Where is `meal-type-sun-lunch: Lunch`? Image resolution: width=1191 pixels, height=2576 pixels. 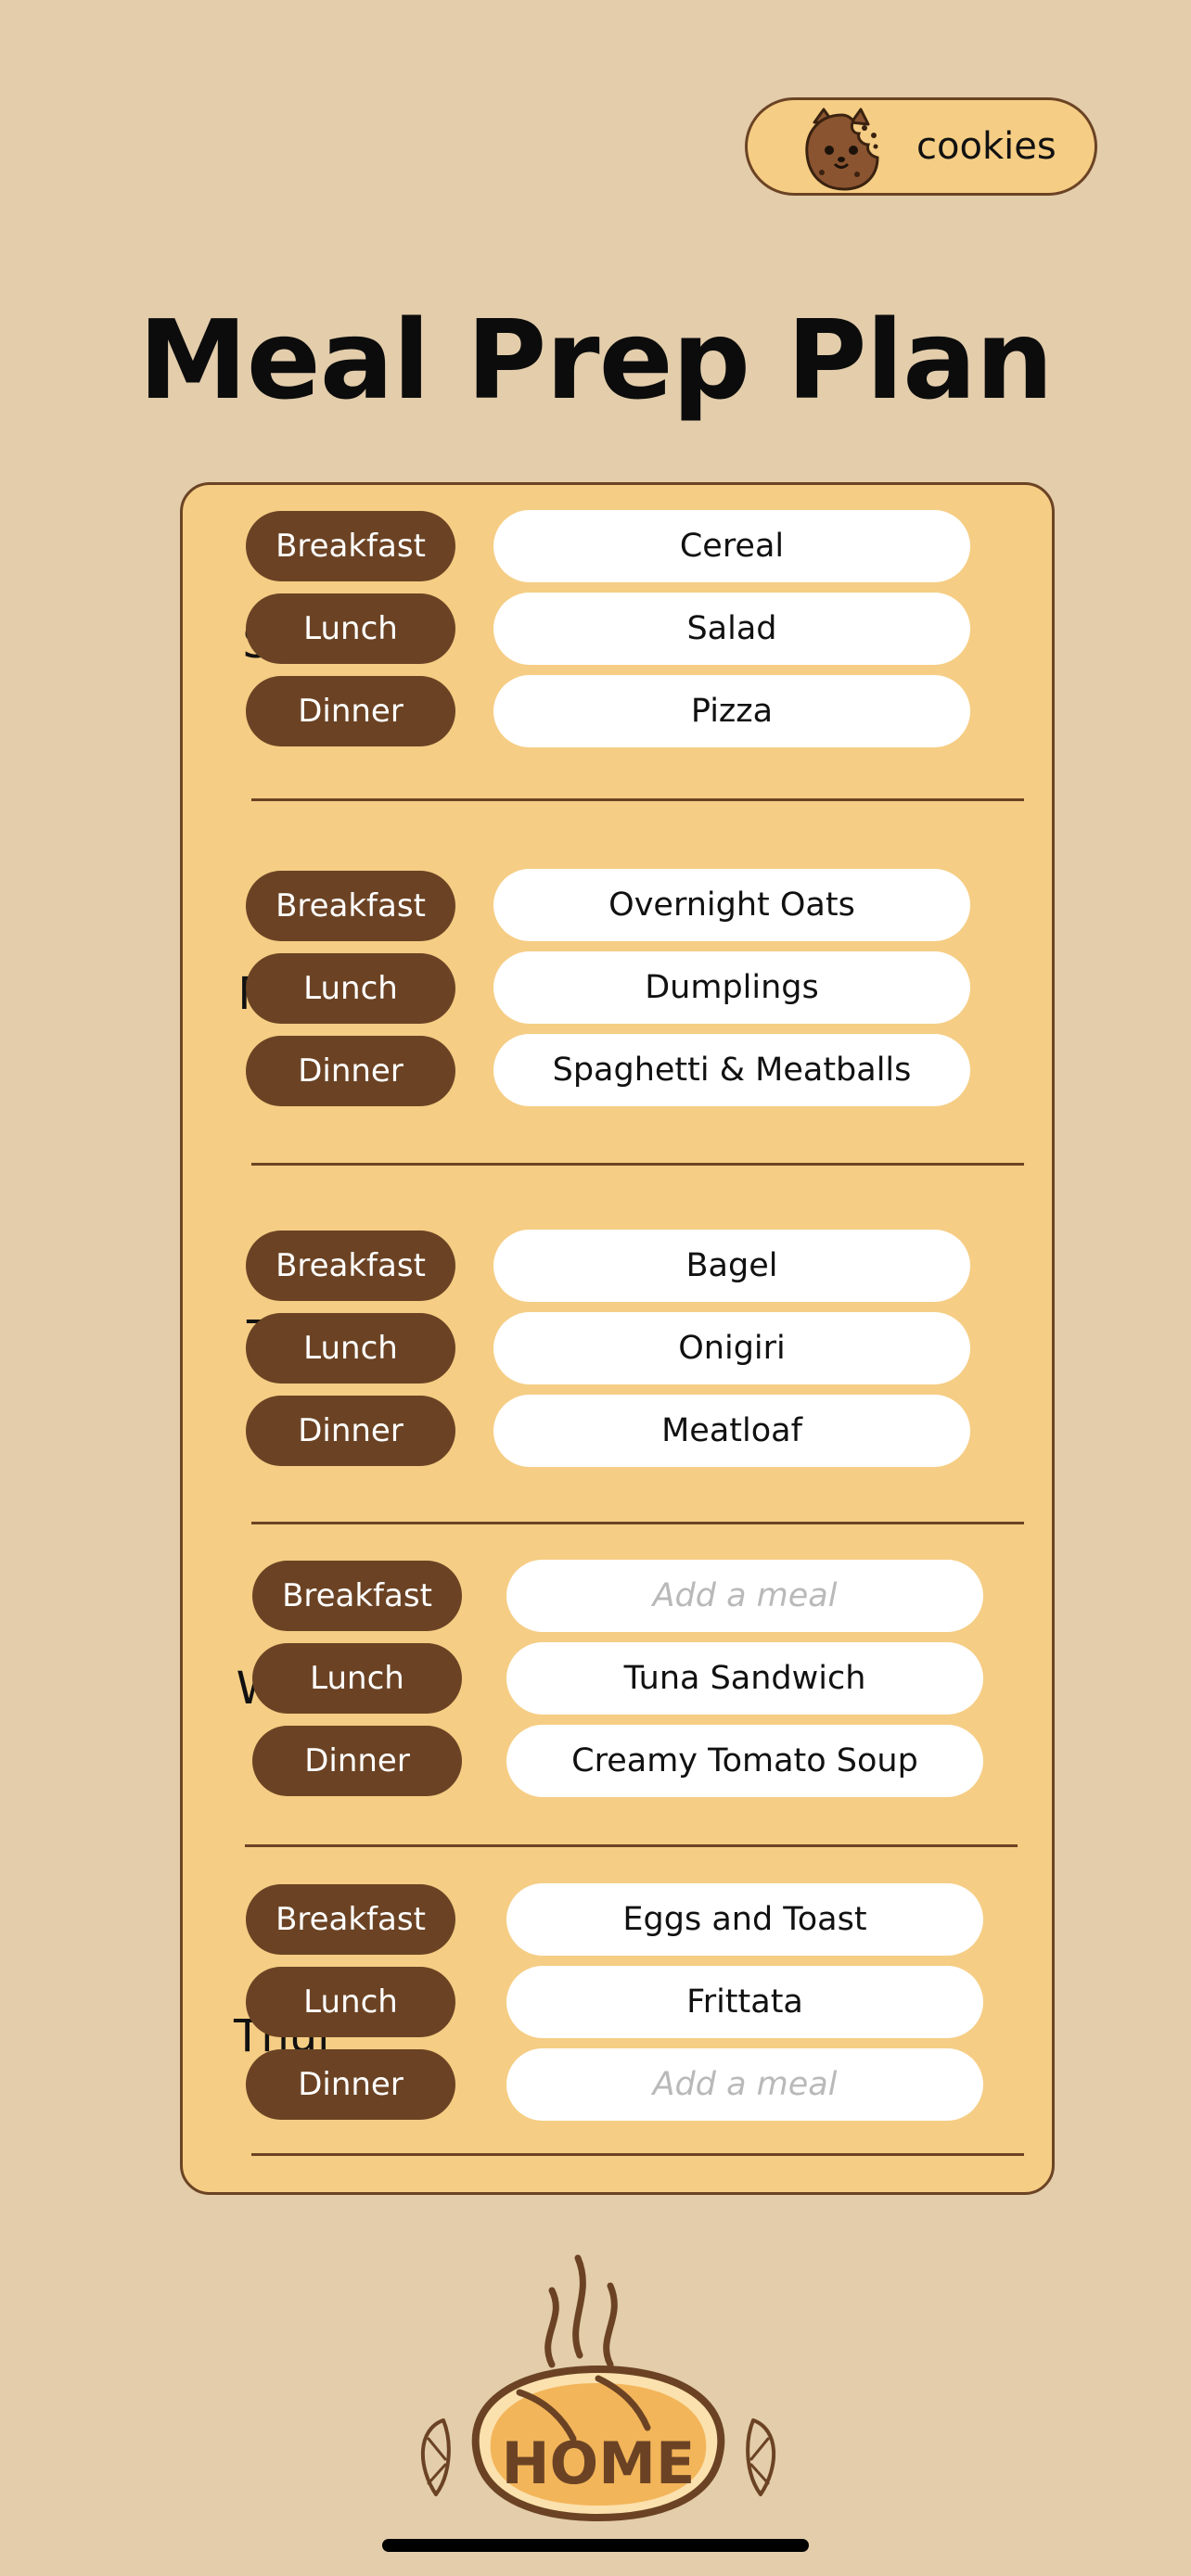 meal-type-sun-lunch: Lunch is located at coordinates (350, 628).